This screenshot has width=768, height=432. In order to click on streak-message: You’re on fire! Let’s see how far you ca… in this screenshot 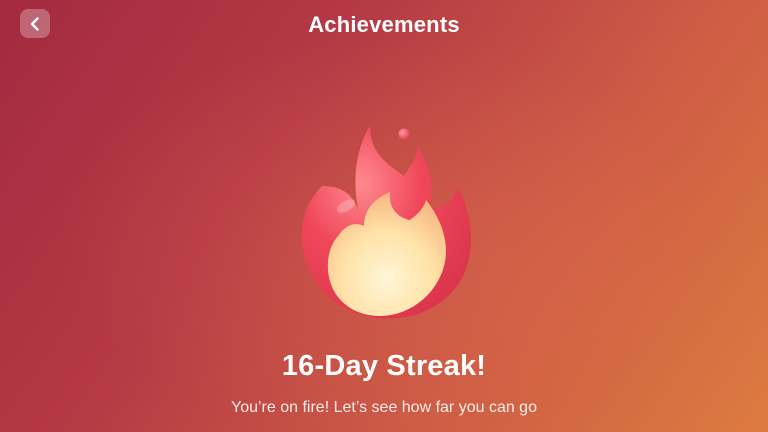, I will do `click(384, 407)`.